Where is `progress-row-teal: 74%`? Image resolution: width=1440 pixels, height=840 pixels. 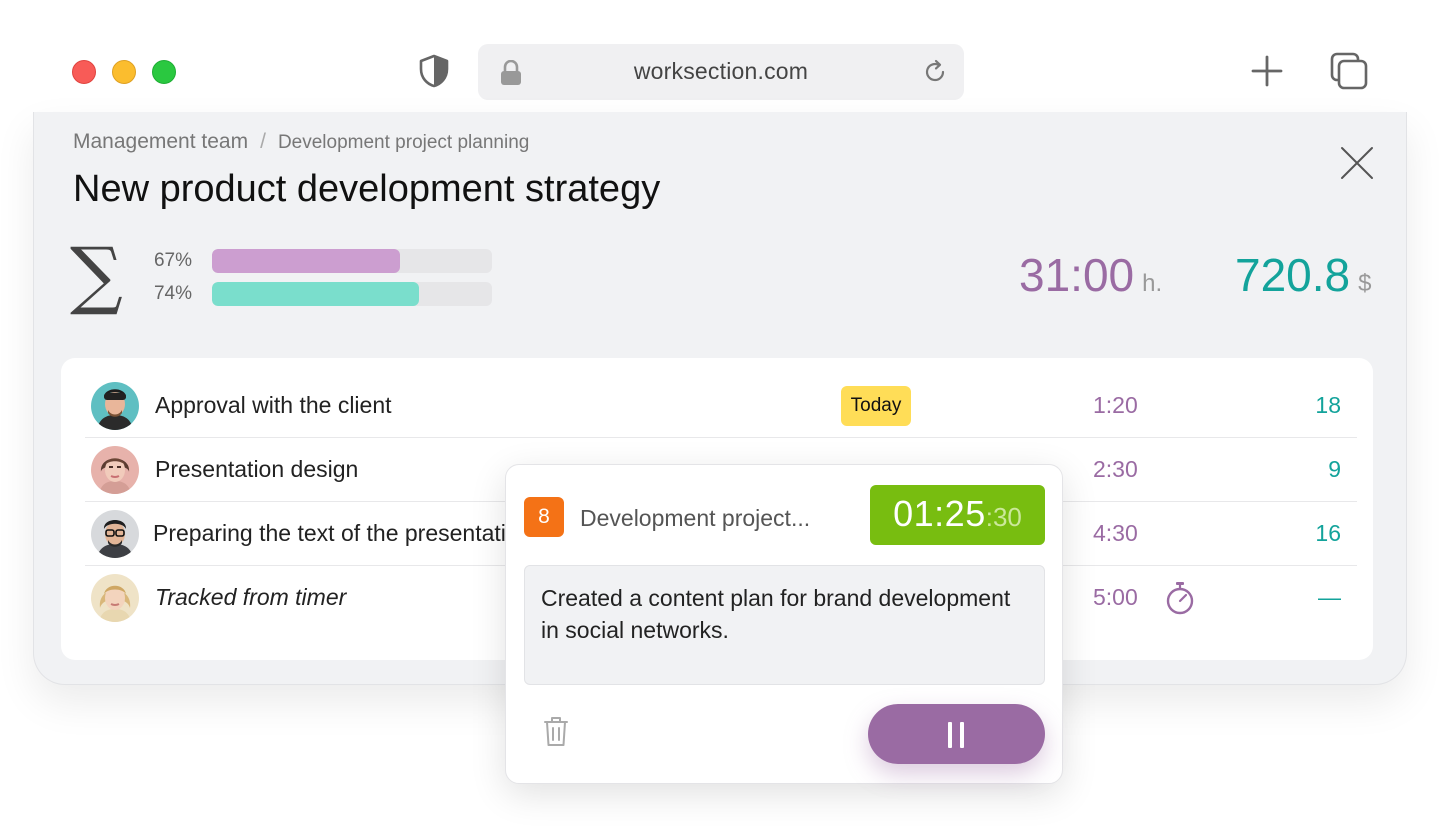
progress-row-teal: 74% is located at coordinates (318, 294).